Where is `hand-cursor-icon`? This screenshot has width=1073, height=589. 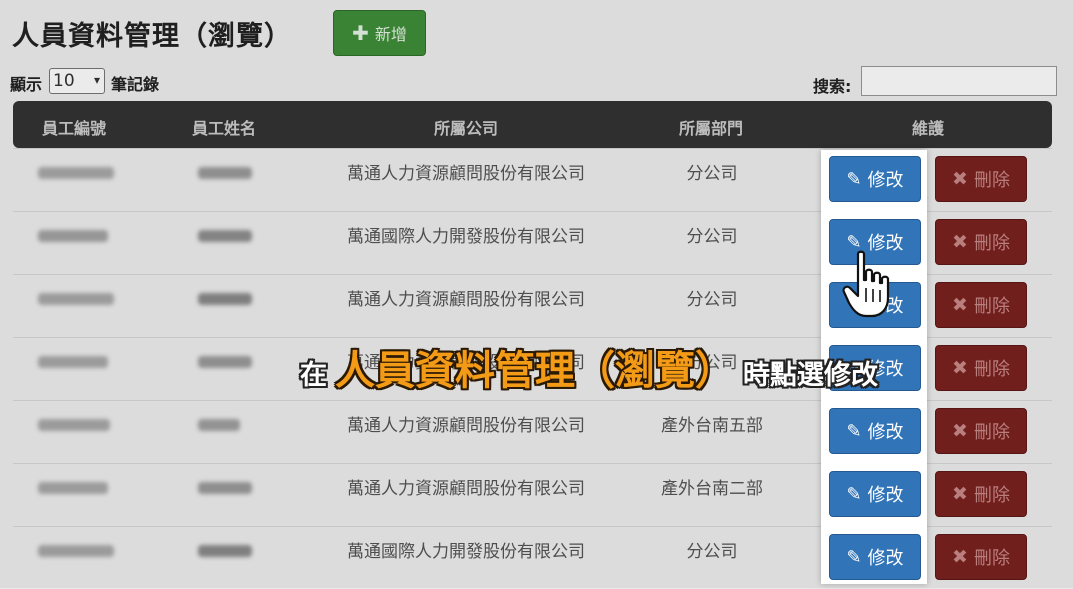 hand-cursor-icon is located at coordinates (866, 284).